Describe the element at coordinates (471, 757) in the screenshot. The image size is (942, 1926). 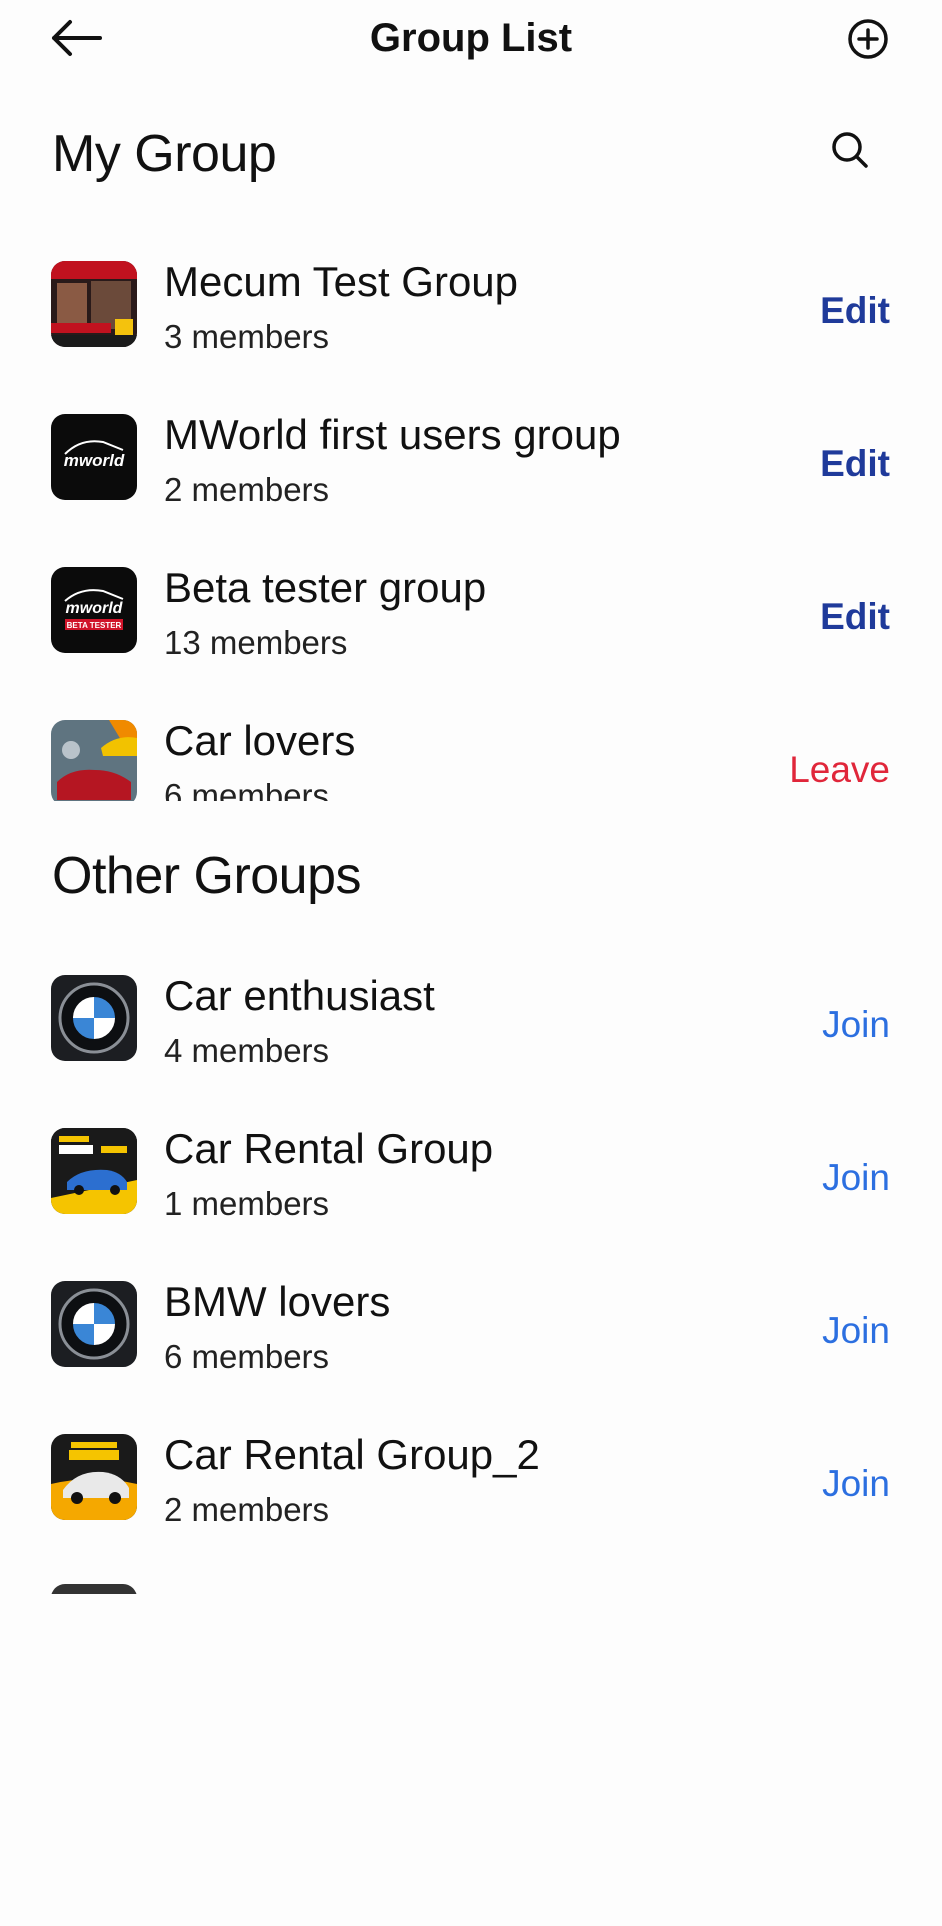
I see `list-item: Car lovers 6 members Leave` at that location.